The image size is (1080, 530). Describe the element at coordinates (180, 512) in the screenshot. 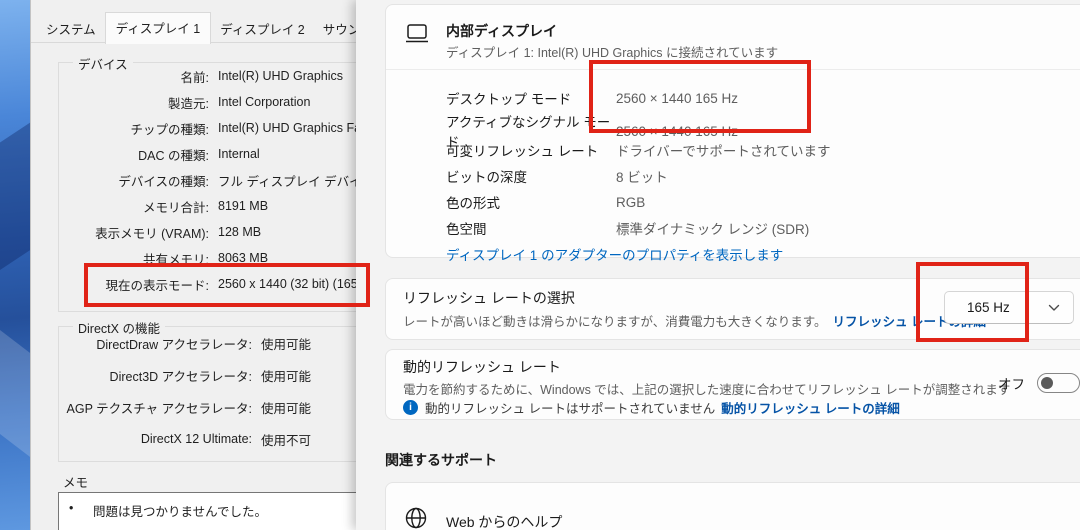

I see `notes-text: 問題は見つかりませんでした。` at that location.